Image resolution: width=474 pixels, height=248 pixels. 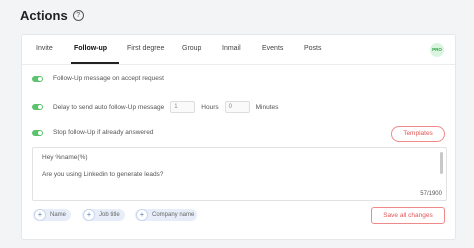 What do you see at coordinates (272, 48) in the screenshot?
I see `tab-events: Events` at bounding box center [272, 48].